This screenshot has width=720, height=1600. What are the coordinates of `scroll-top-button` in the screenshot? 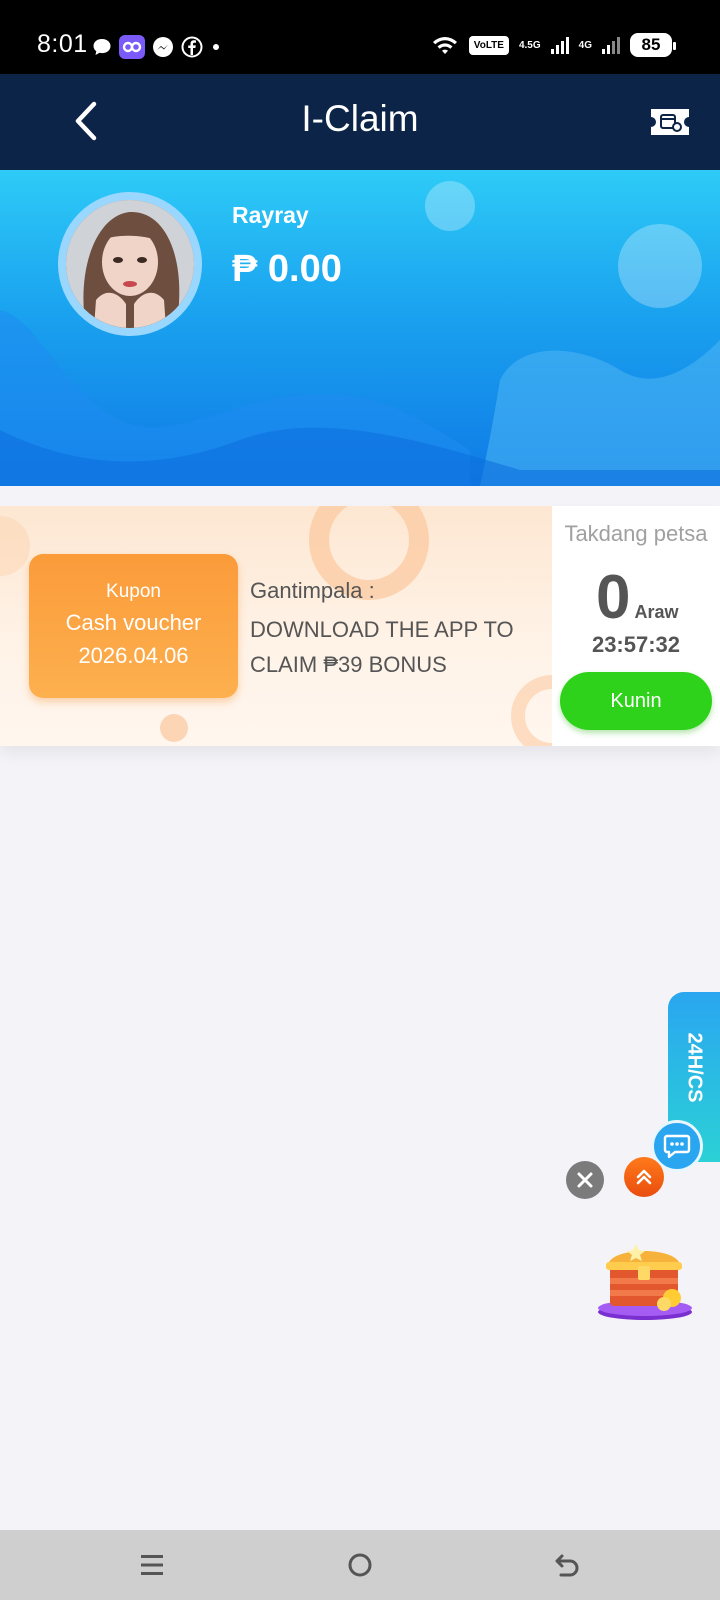 It's located at (644, 1177).